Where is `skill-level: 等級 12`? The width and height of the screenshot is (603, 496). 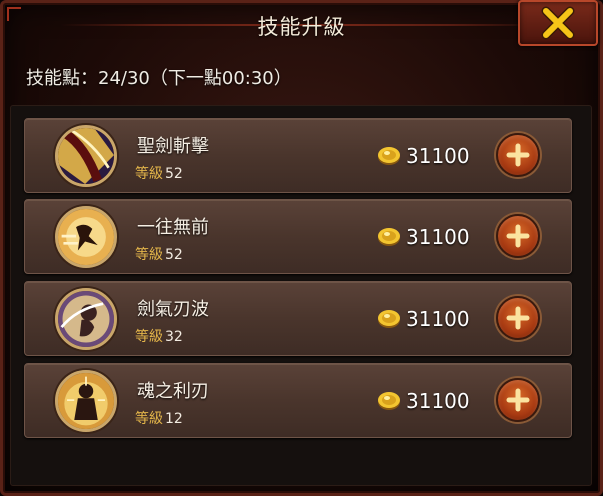
skill-level: 等級 12 is located at coordinates (159, 418).